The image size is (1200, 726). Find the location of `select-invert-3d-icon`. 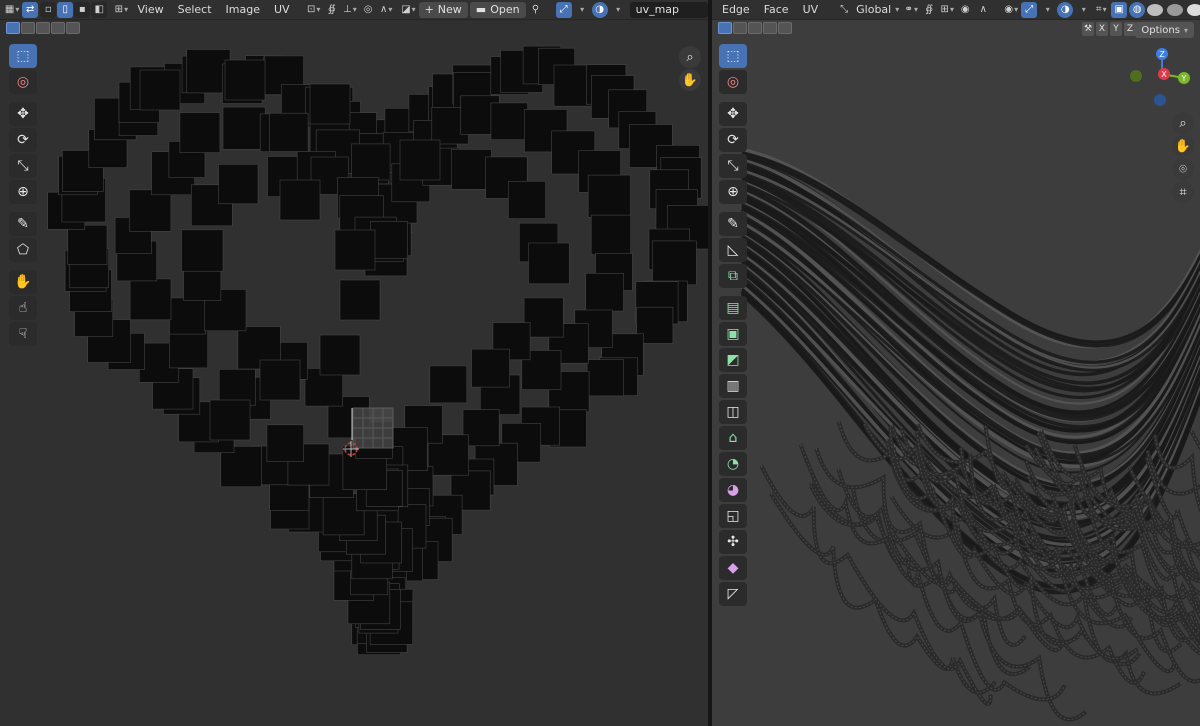

select-invert-3d-icon is located at coordinates (770, 28).